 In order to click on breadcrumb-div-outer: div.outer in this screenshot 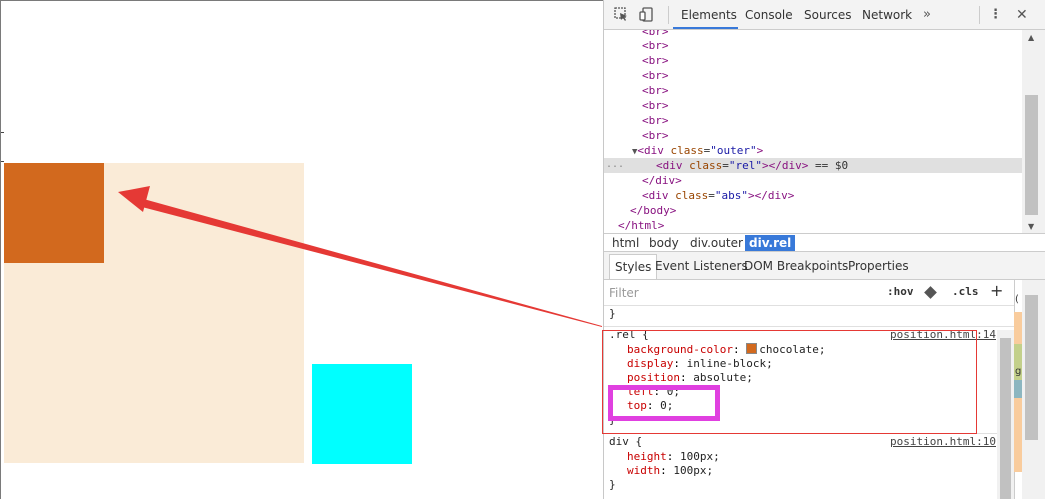, I will do `click(716, 243)`.